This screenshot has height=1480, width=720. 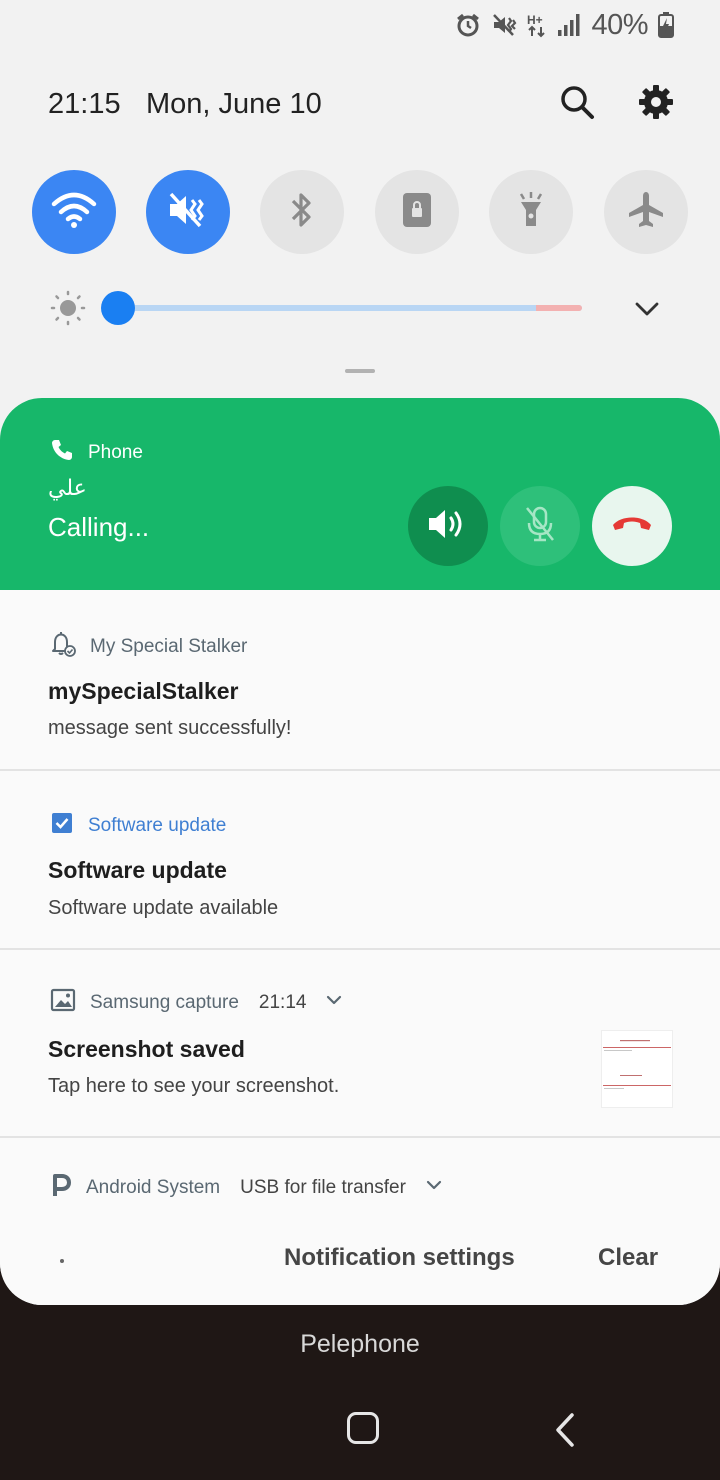 What do you see at coordinates (569, 25) in the screenshot?
I see `signal-icon` at bounding box center [569, 25].